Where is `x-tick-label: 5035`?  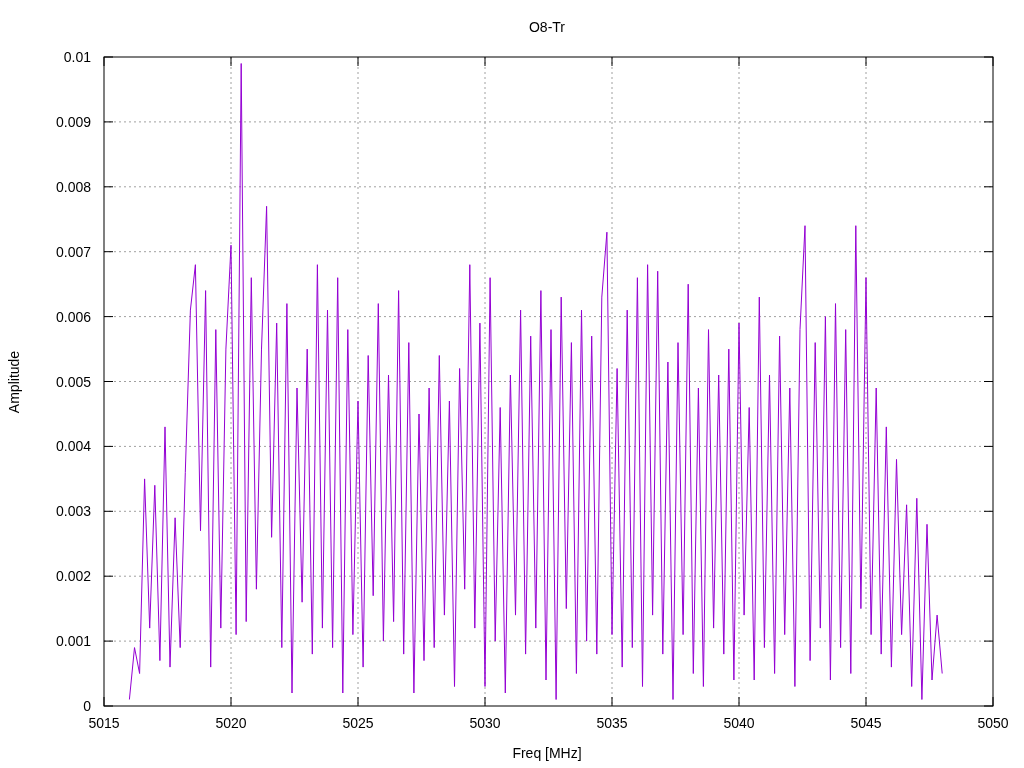
x-tick-label: 5035 is located at coordinates (612, 723).